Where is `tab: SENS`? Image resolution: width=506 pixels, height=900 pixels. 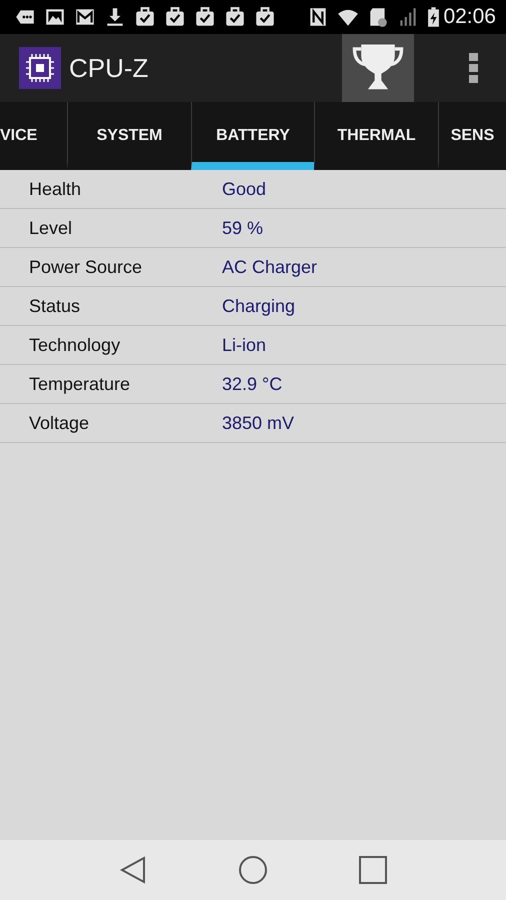
tab: SENS is located at coordinates (472, 136).